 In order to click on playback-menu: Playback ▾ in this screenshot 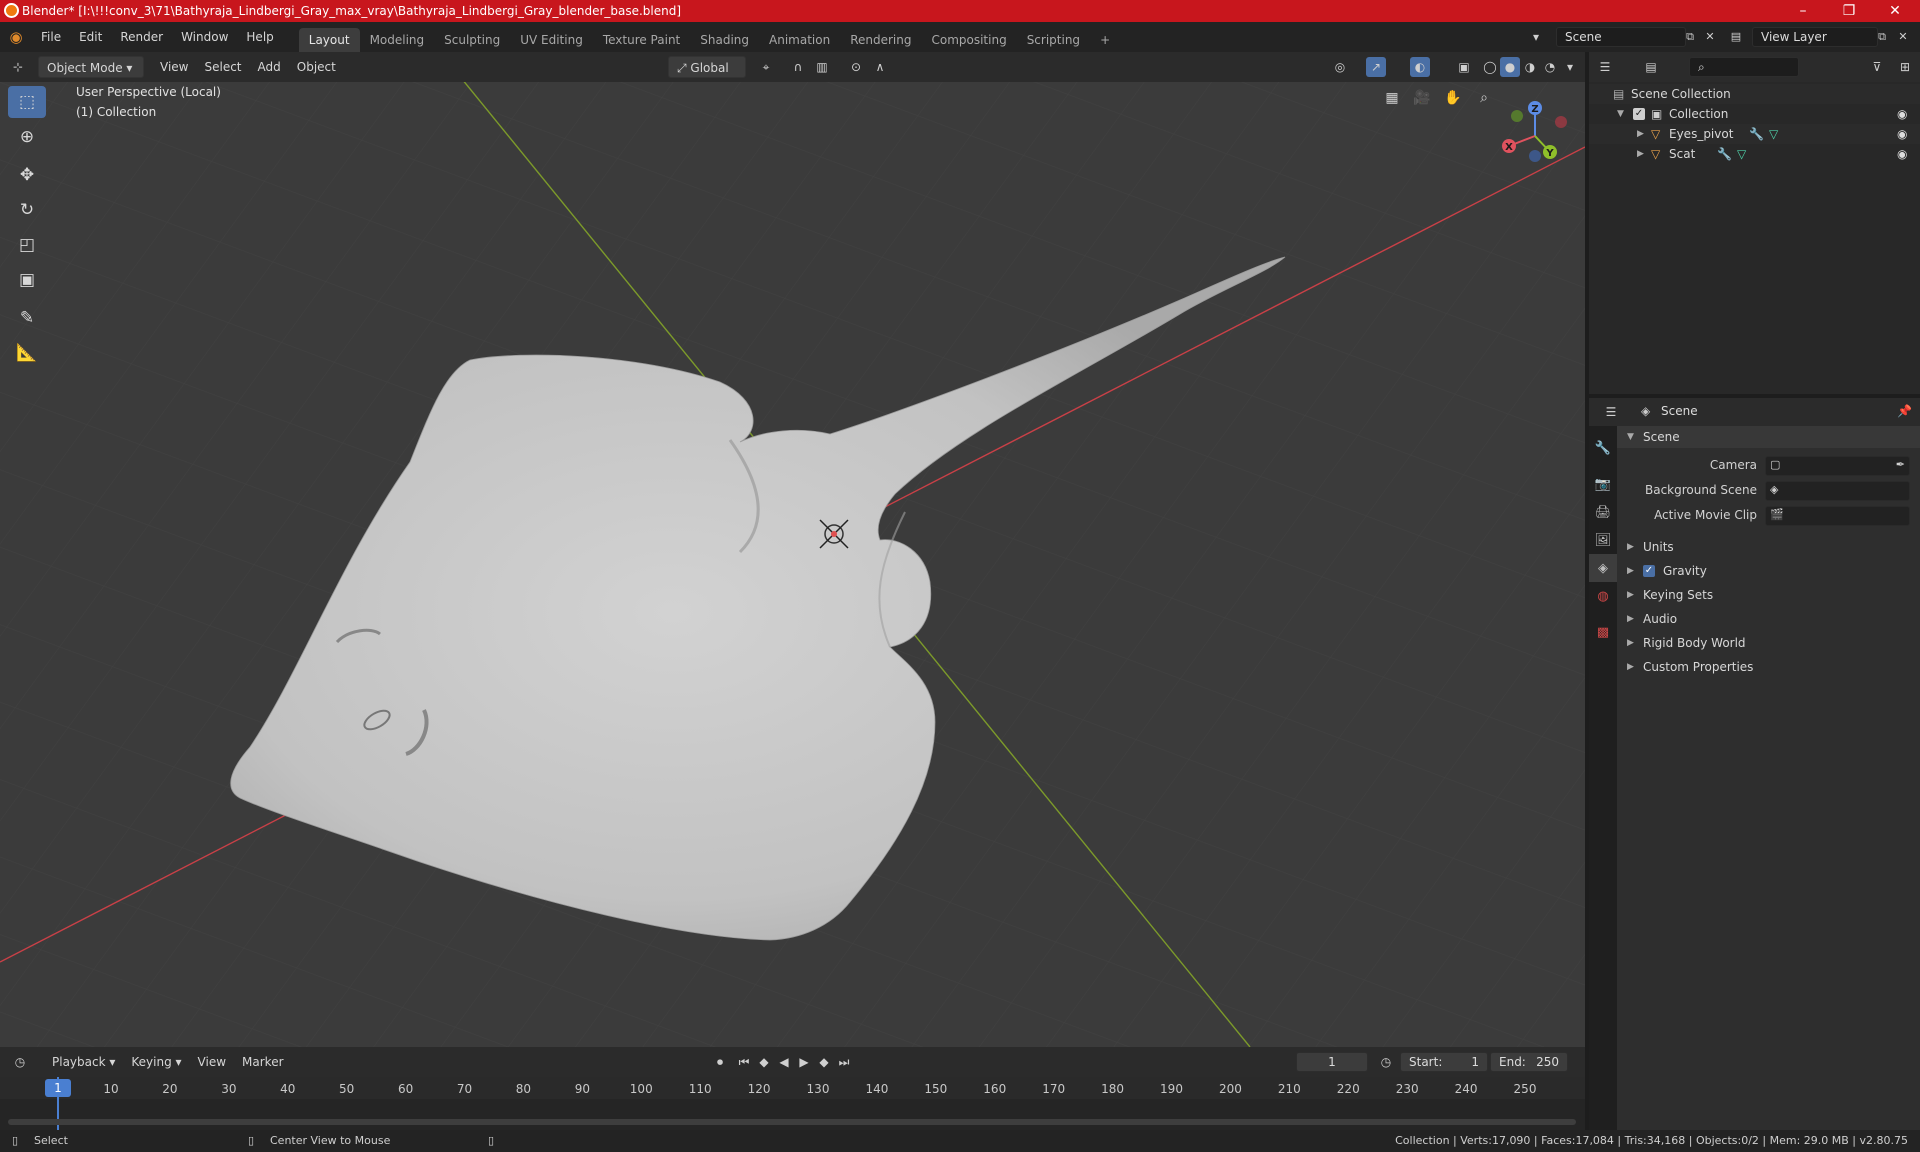, I will do `click(83, 1062)`.